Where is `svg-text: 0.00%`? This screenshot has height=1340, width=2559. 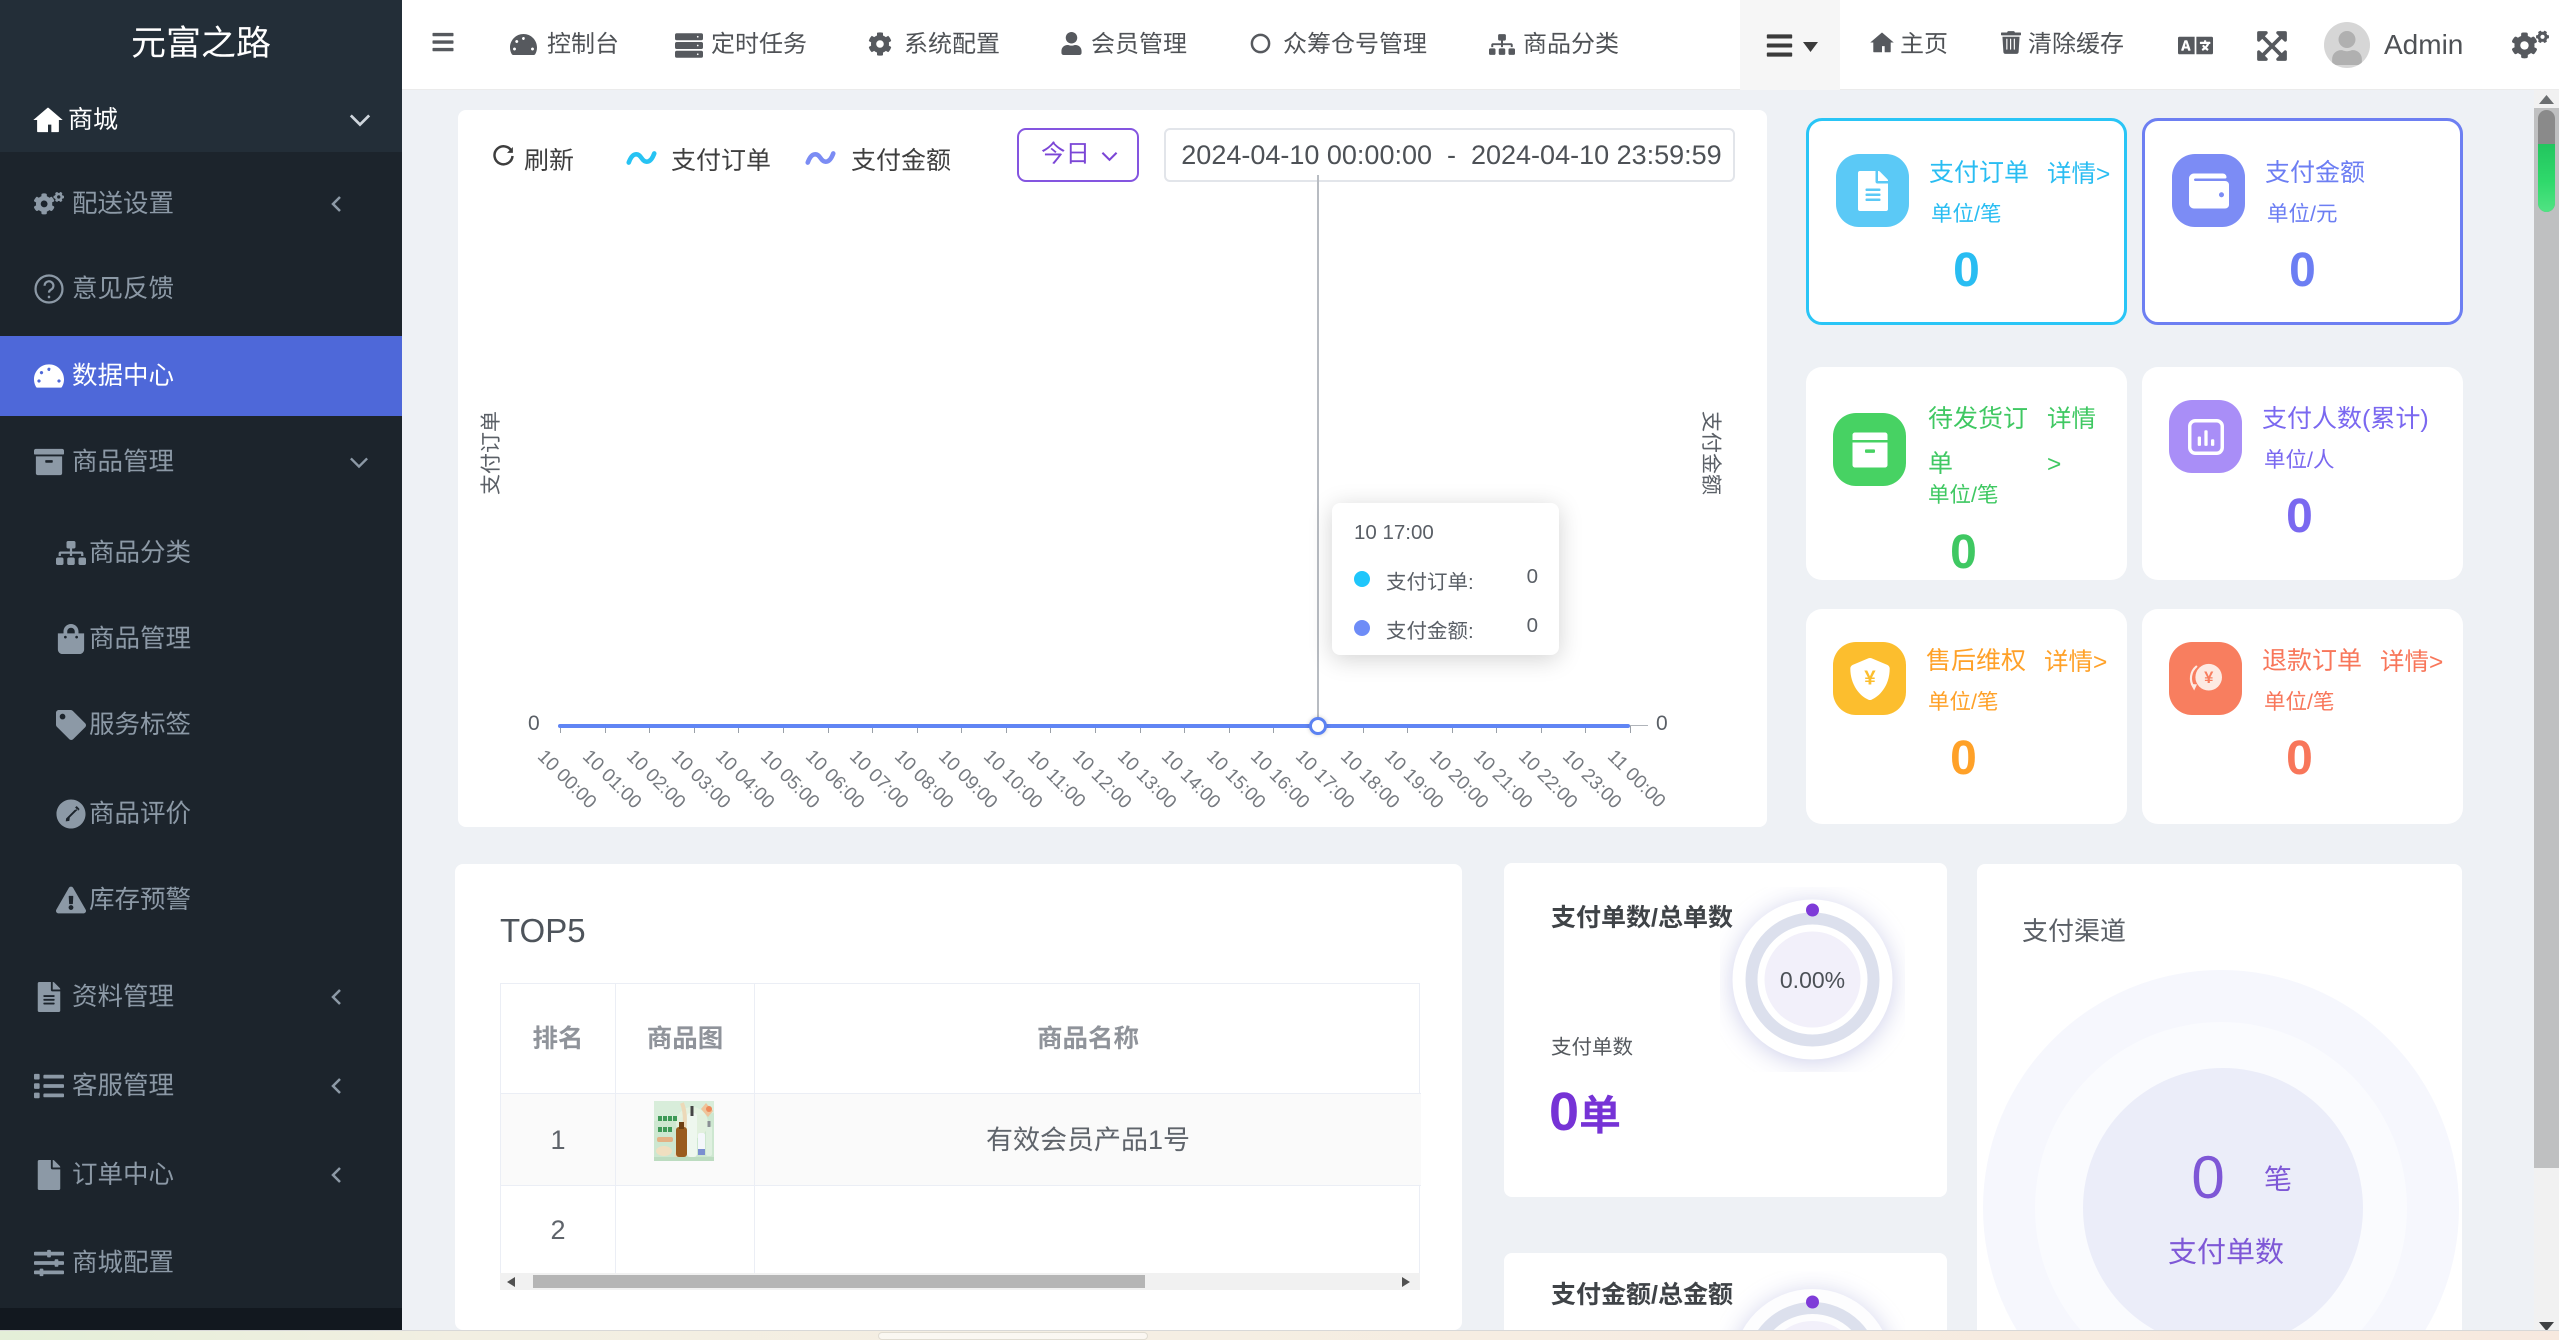 svg-text: 0.00% is located at coordinates (1812, 980).